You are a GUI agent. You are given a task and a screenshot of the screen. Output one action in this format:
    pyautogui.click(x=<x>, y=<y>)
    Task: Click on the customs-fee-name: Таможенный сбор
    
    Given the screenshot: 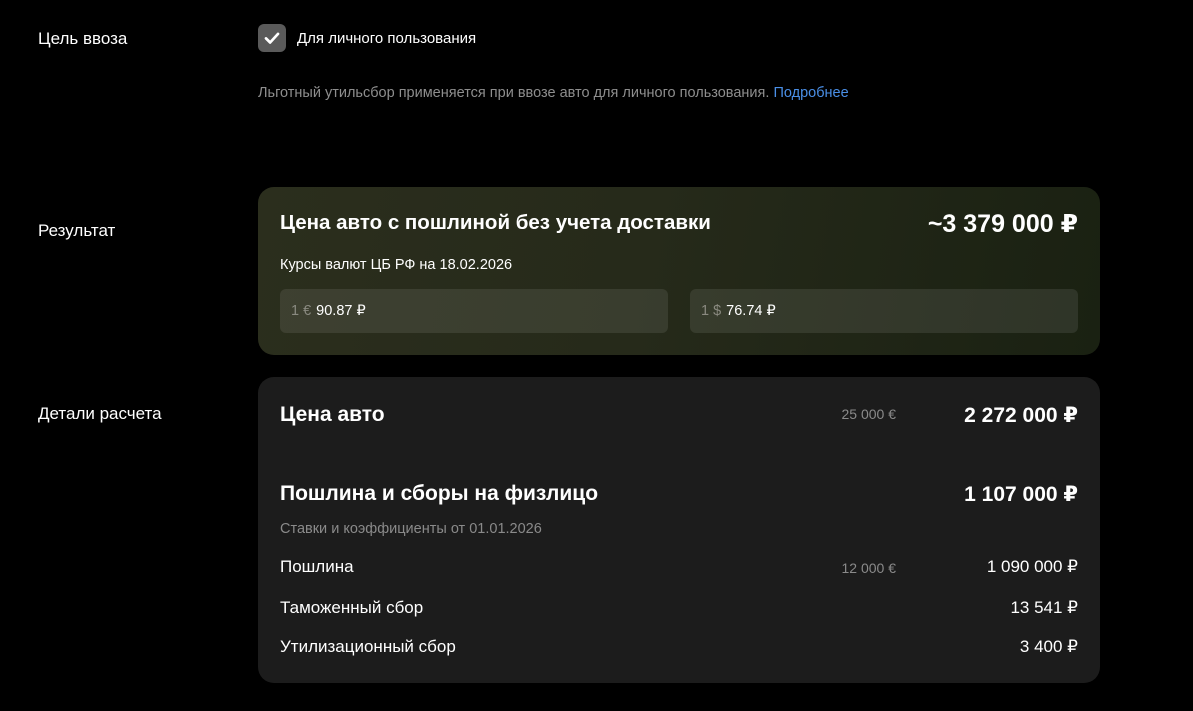 What is the action you would take?
    pyautogui.click(x=352, y=607)
    